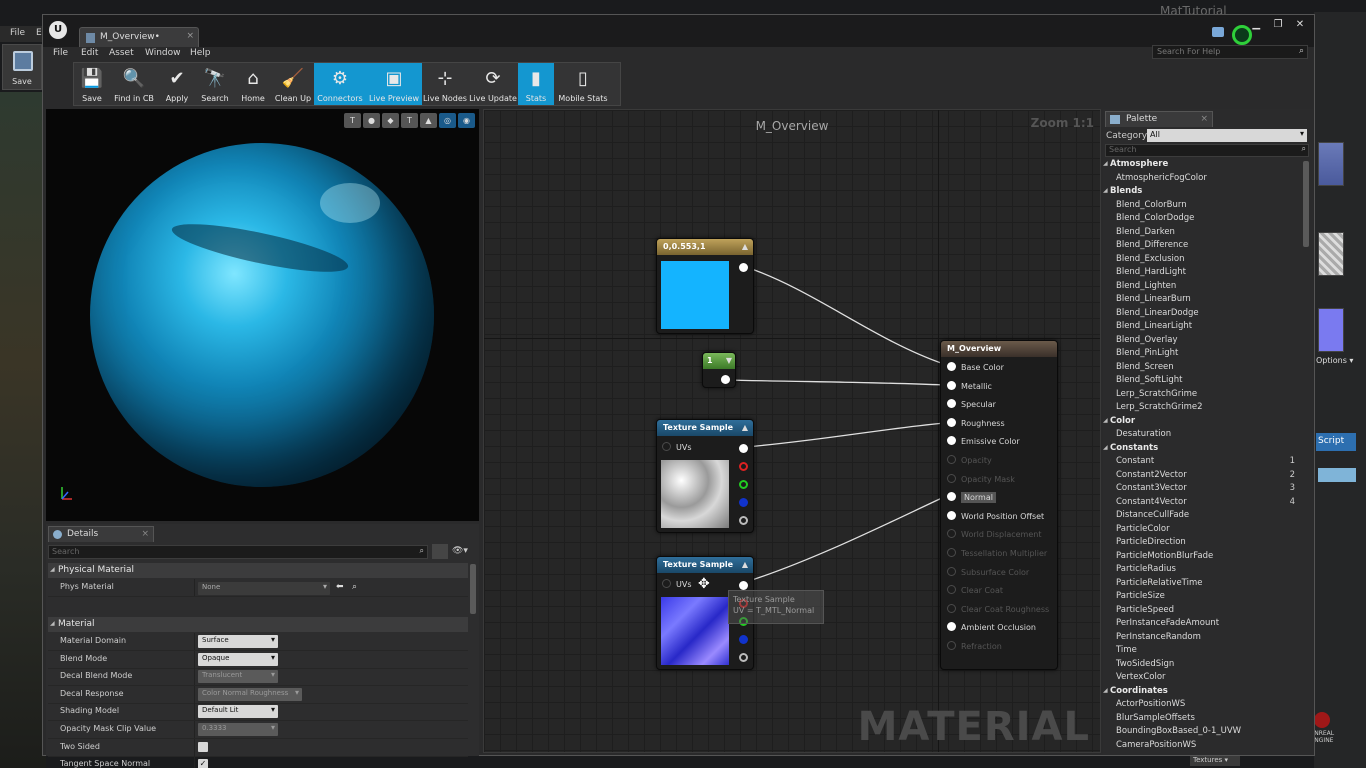  Describe the element at coordinates (1203, 355) in the screenshot. I see `palette-item: Blend_PinLight` at that location.